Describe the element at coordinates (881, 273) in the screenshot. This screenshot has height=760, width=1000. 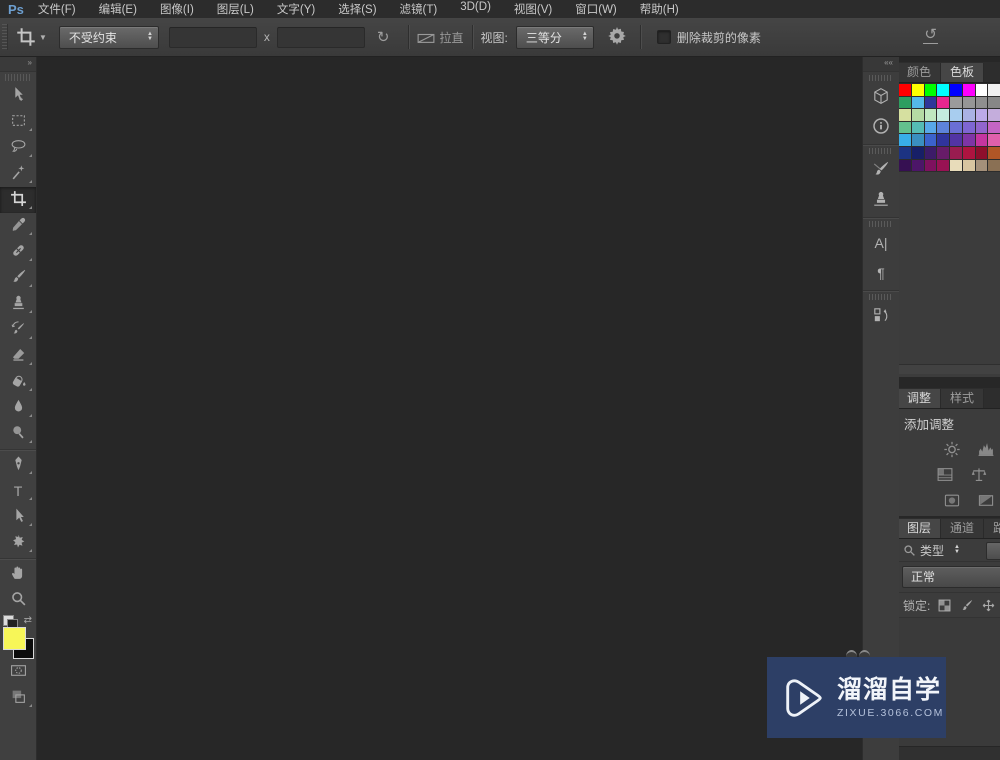
I see `paragraph-panel-button: ¶` at that location.